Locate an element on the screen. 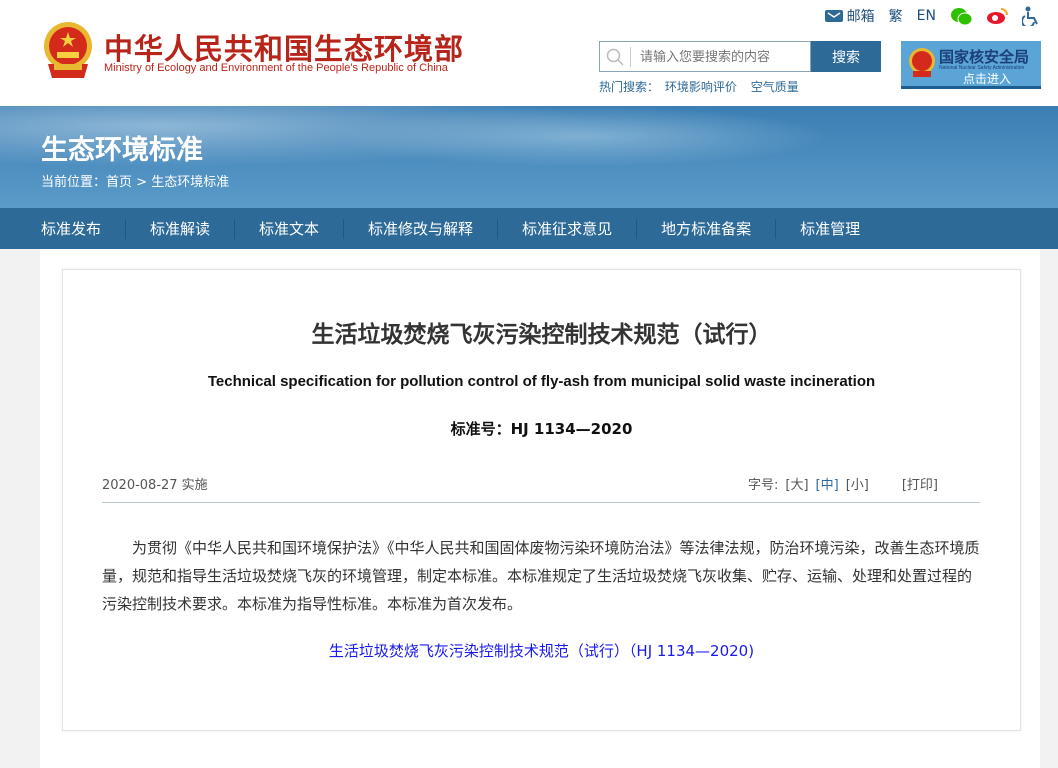 Image resolution: width=1058 pixels, height=768 pixels. font-size-controls: 字号: [大] [中] [小] [打印] is located at coordinates (843, 483).